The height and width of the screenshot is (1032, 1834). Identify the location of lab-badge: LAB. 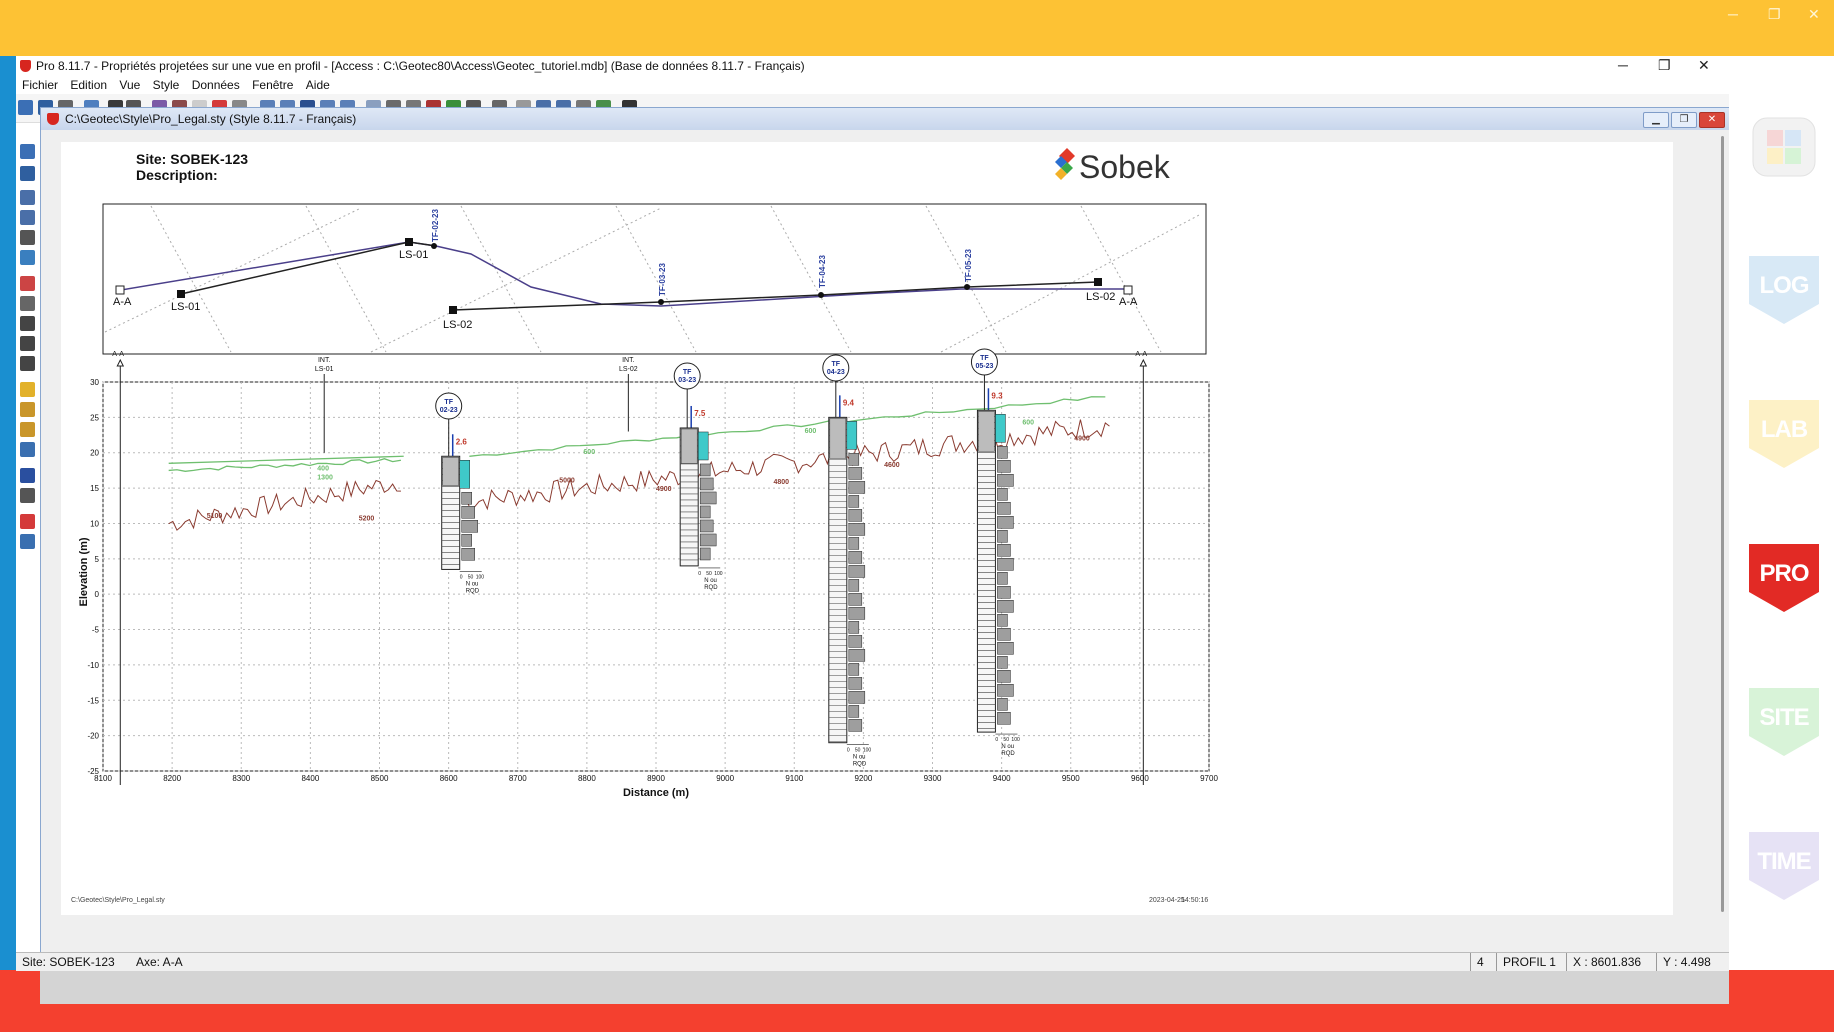
(1784, 435).